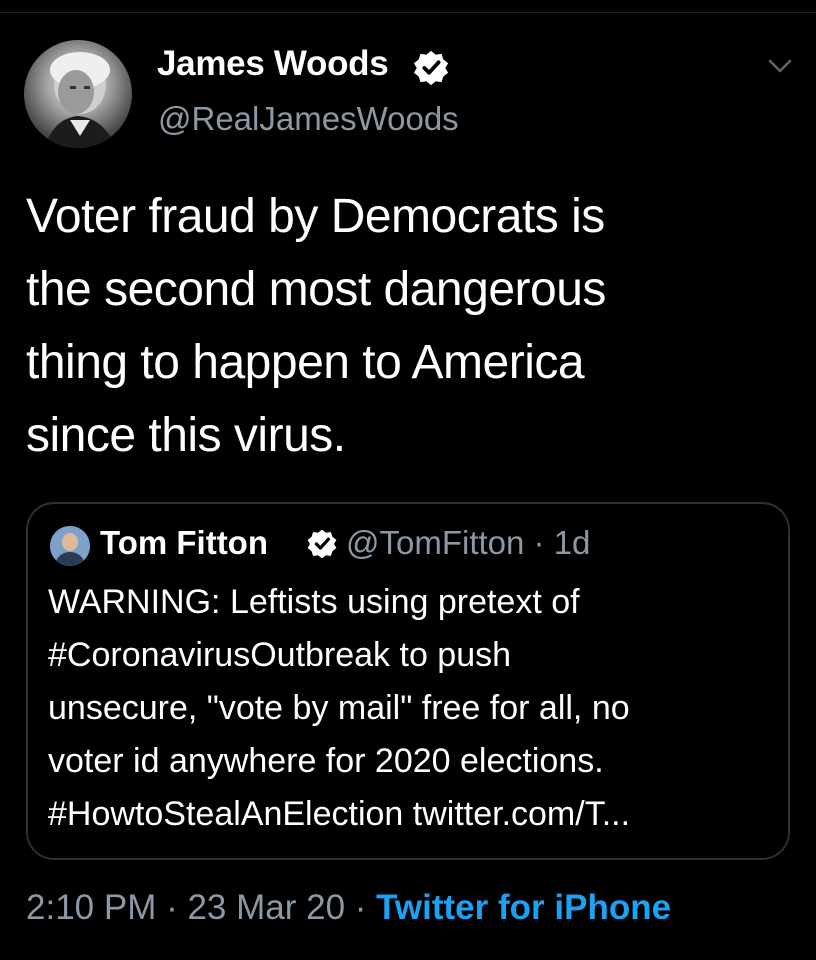  Describe the element at coordinates (201, 907) in the screenshot. I see `timestamp-text: 2:10 PM · 23 Mar 20 ·` at that location.